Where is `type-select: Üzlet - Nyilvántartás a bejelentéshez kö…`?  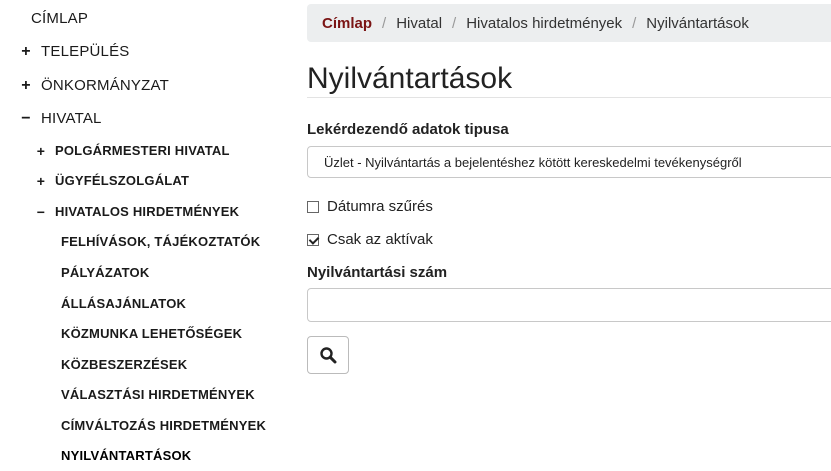
type-select: Üzlet - Nyilvántartás a bejelentéshez kö… is located at coordinates (569, 162).